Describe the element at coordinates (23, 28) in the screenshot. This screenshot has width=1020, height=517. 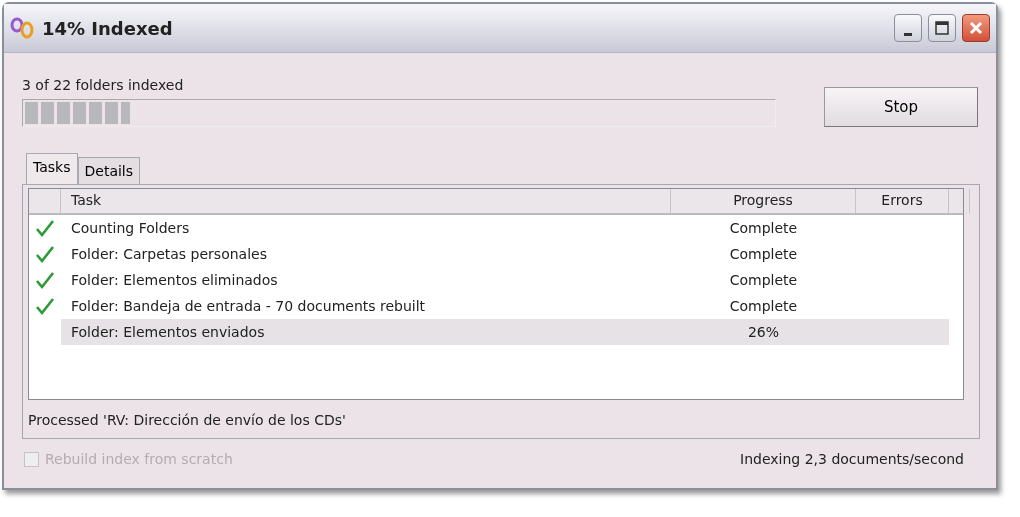
I see `app-icon` at that location.